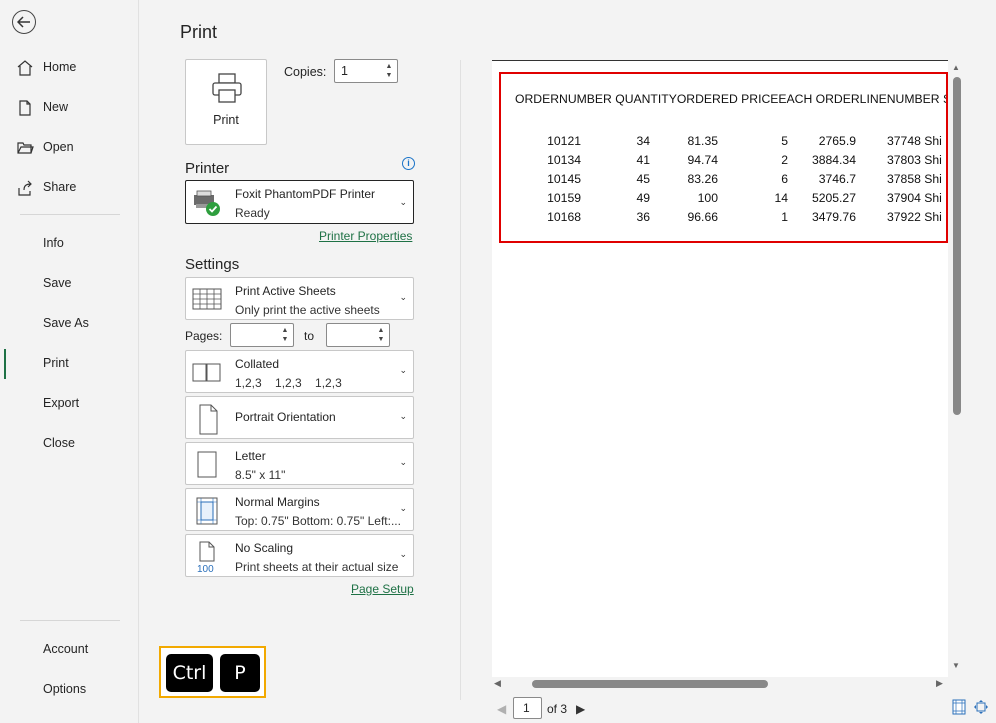 This screenshot has width=996, height=723. I want to click on nav-open: Open, so click(69, 147).